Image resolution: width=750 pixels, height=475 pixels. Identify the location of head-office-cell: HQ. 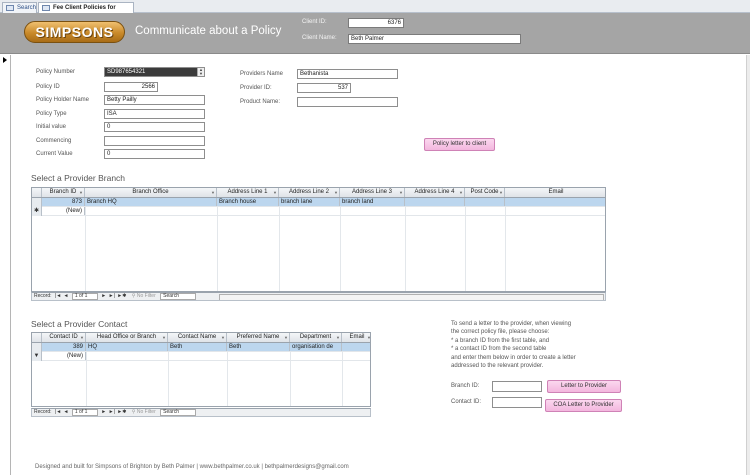
(127, 347).